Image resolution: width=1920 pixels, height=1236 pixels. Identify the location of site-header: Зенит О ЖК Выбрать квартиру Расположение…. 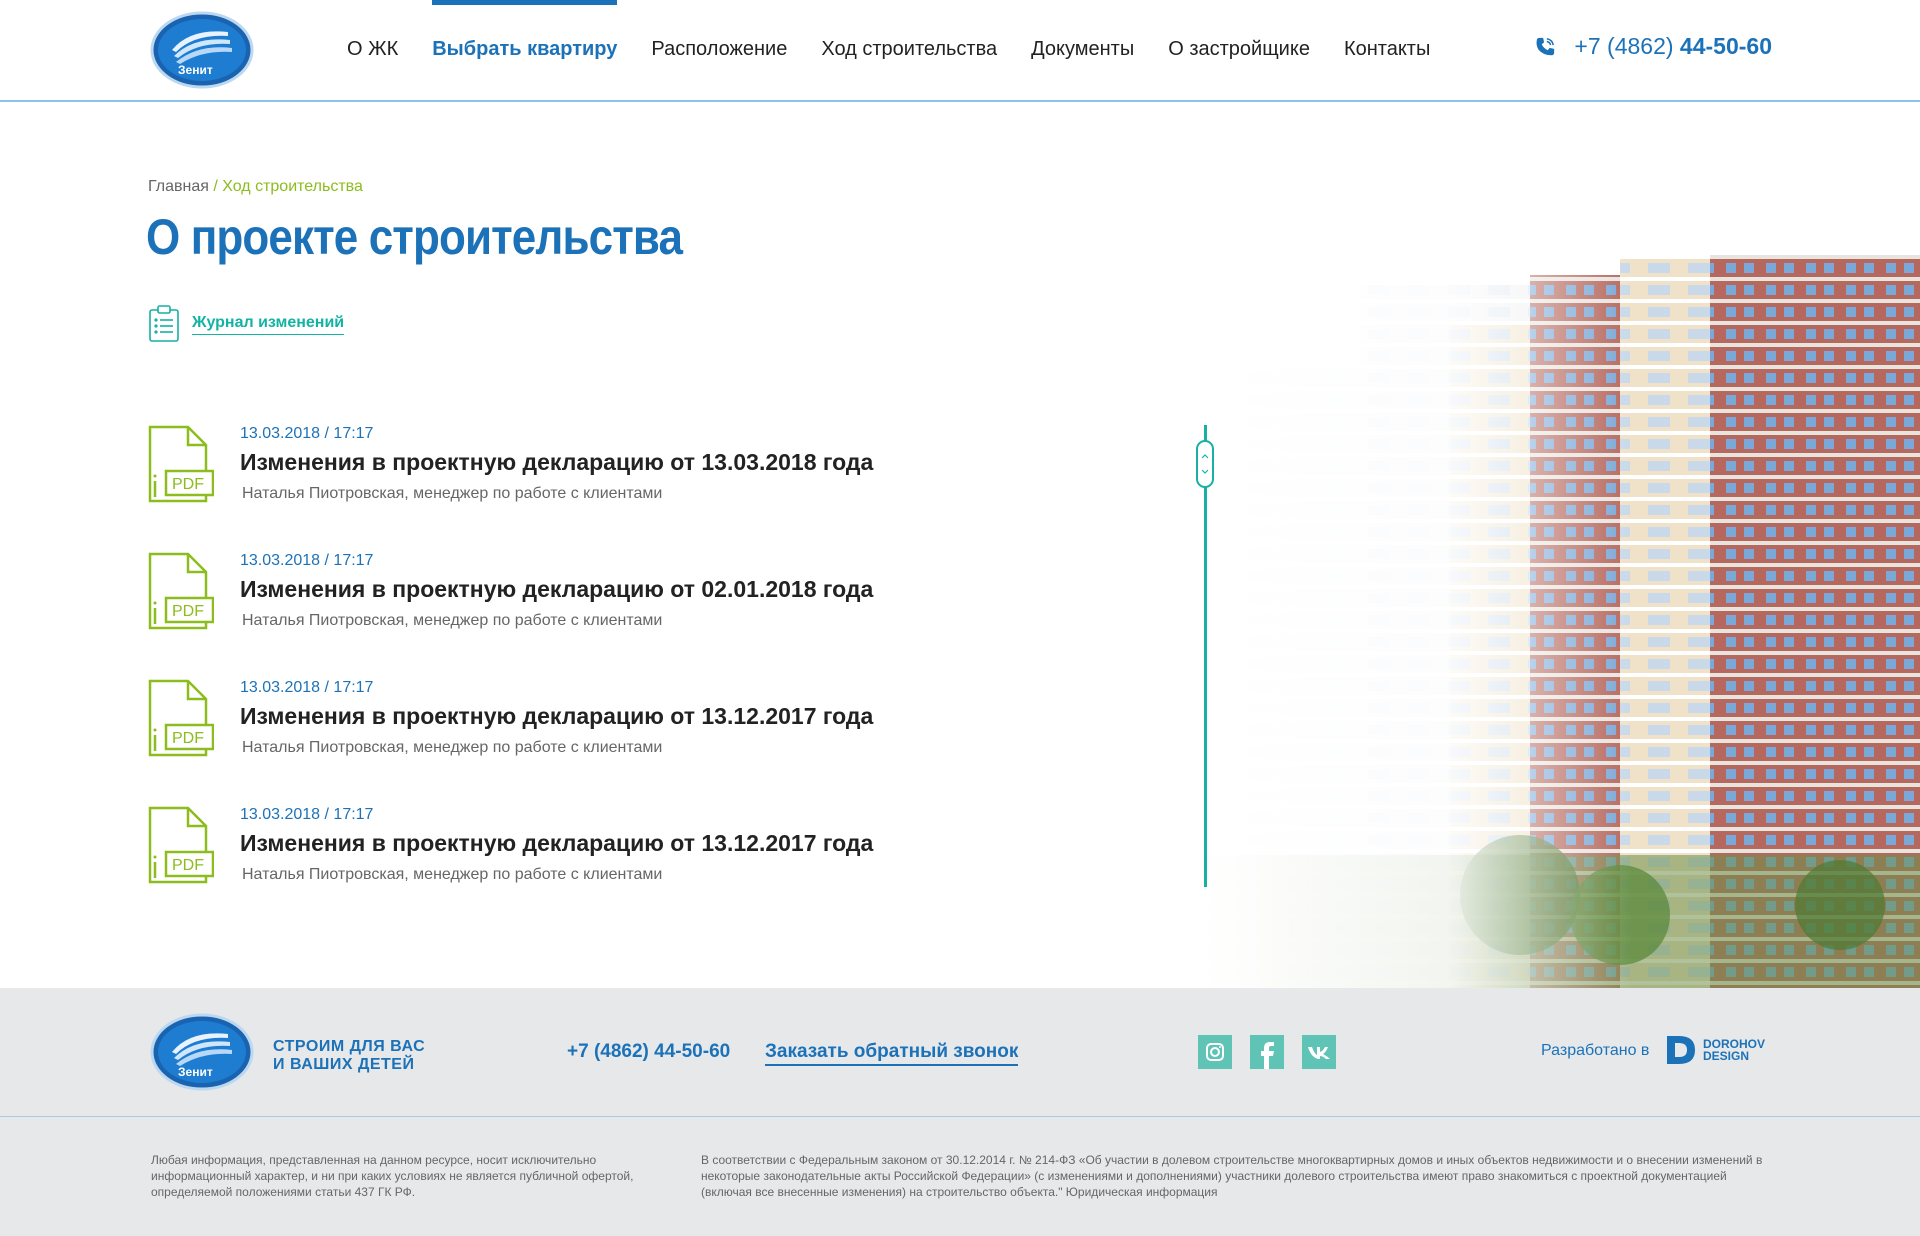
(960, 51).